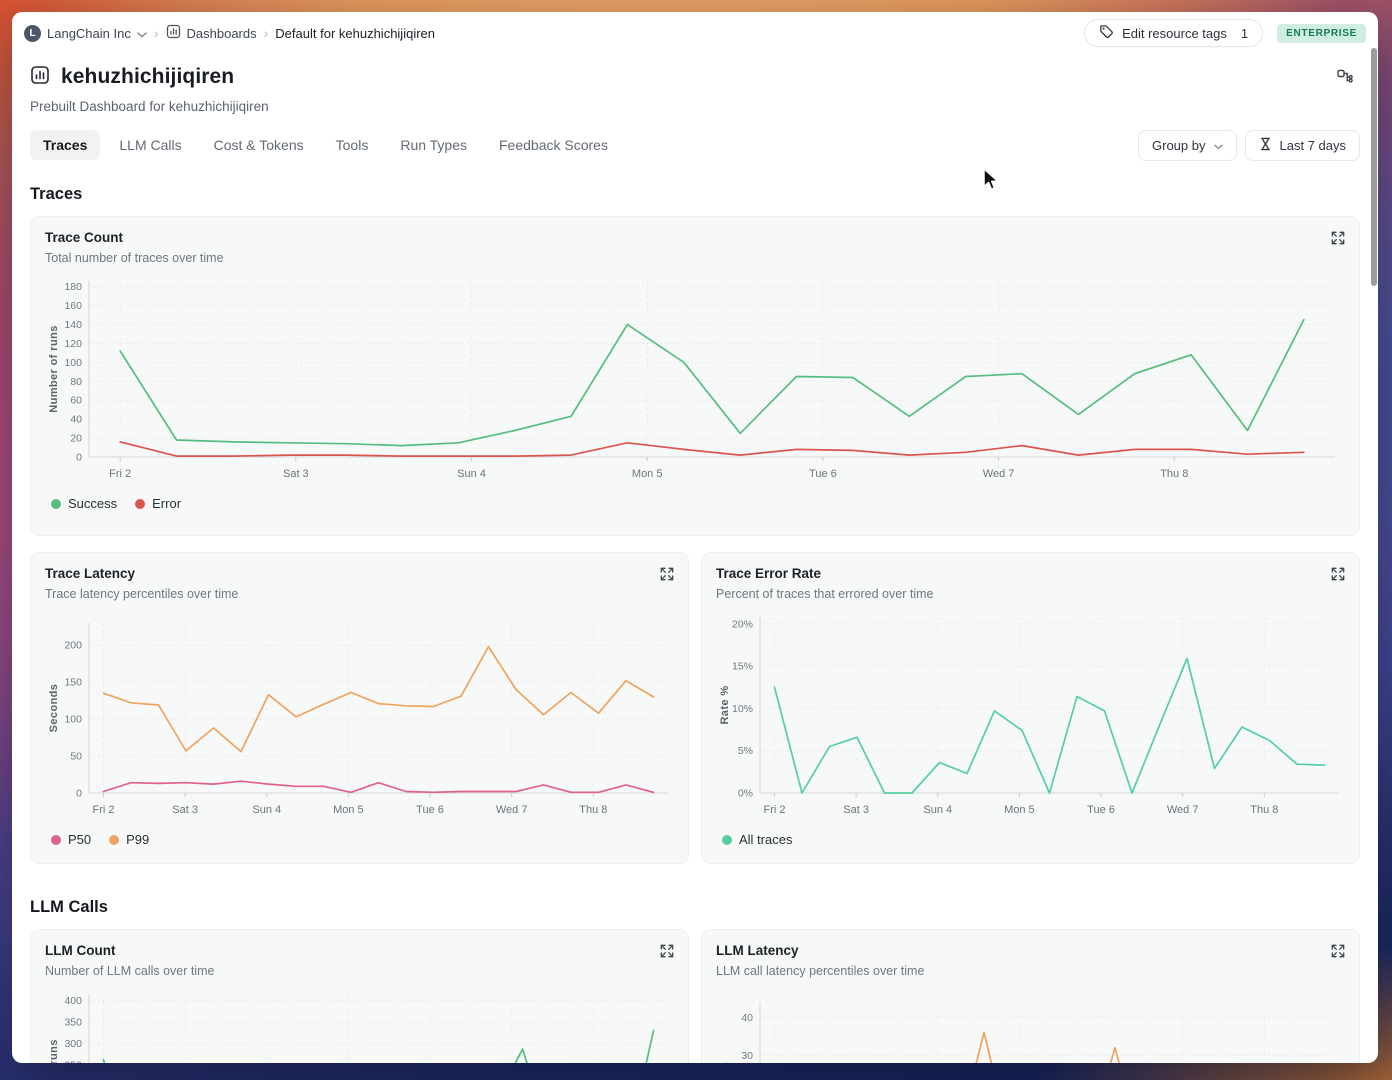 The width and height of the screenshot is (1392, 1080). What do you see at coordinates (56, 194) in the screenshot?
I see `section-heading-traces: Traces` at bounding box center [56, 194].